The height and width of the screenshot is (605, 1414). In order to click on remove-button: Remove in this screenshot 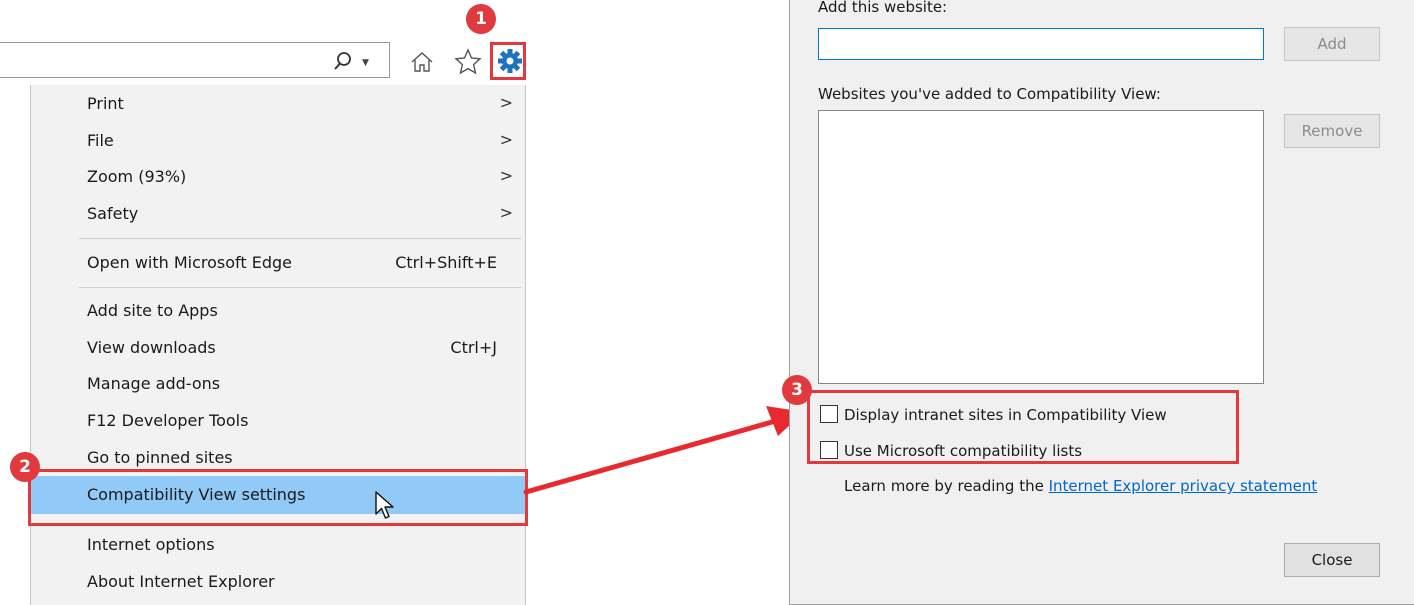, I will do `click(1332, 131)`.